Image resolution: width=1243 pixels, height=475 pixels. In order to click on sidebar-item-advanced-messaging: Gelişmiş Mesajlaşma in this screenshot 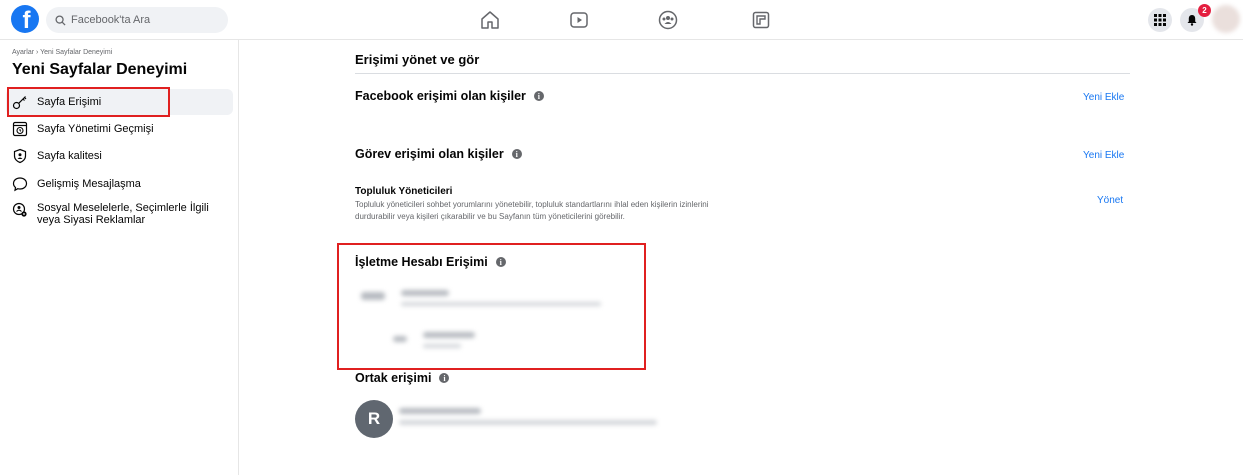, I will do `click(119, 184)`.